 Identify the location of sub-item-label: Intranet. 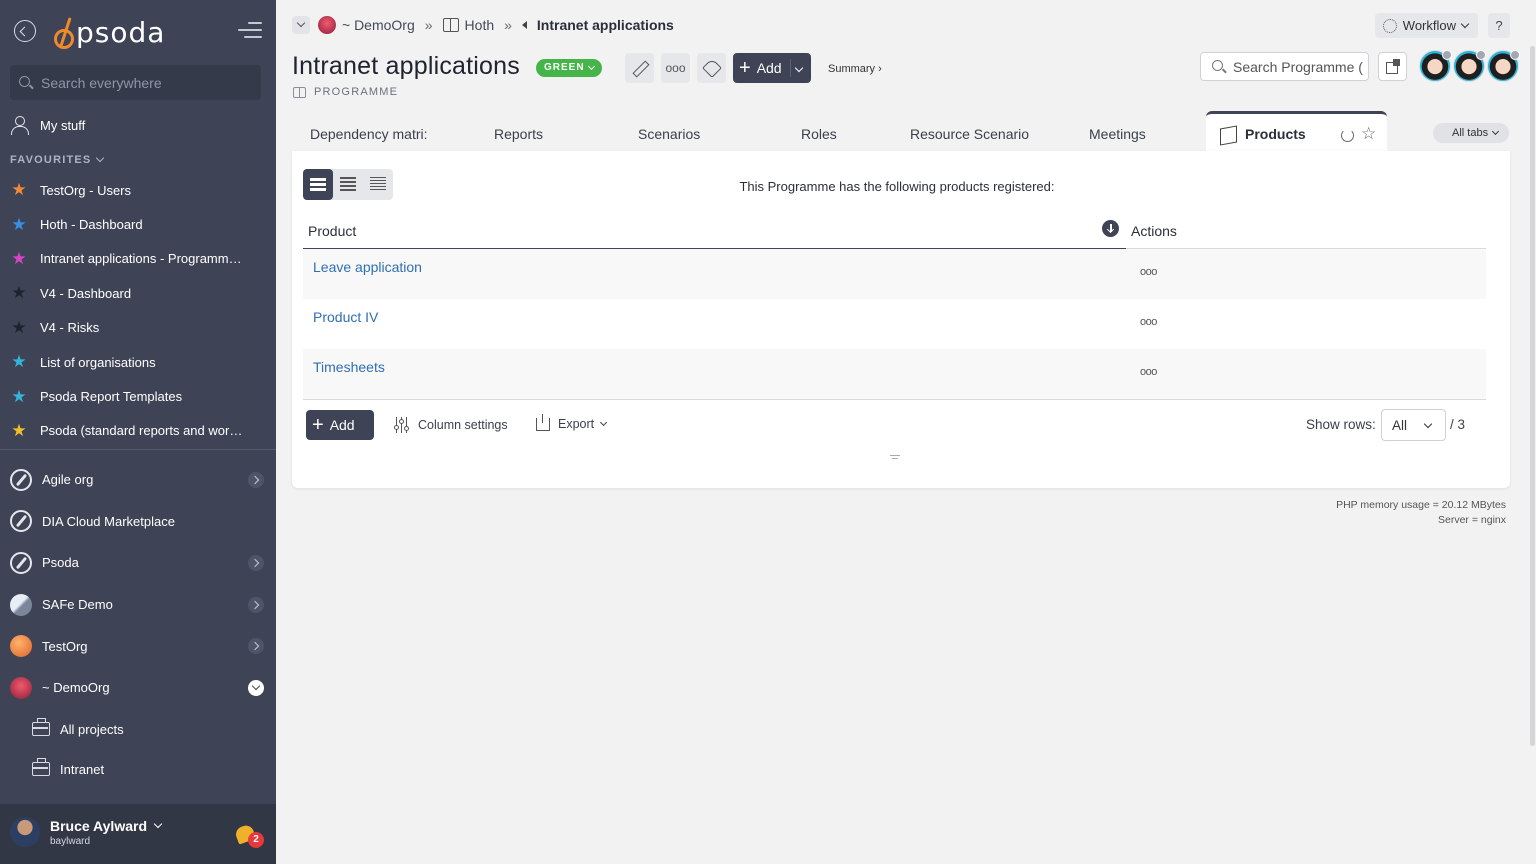
(82, 769).